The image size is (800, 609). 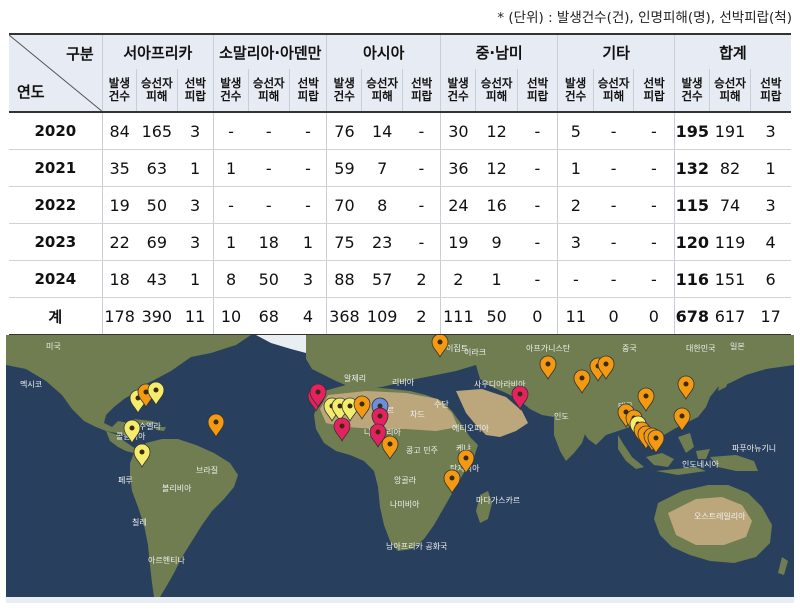 I want to click on subheader-line: 건수, so click(x=458, y=96).